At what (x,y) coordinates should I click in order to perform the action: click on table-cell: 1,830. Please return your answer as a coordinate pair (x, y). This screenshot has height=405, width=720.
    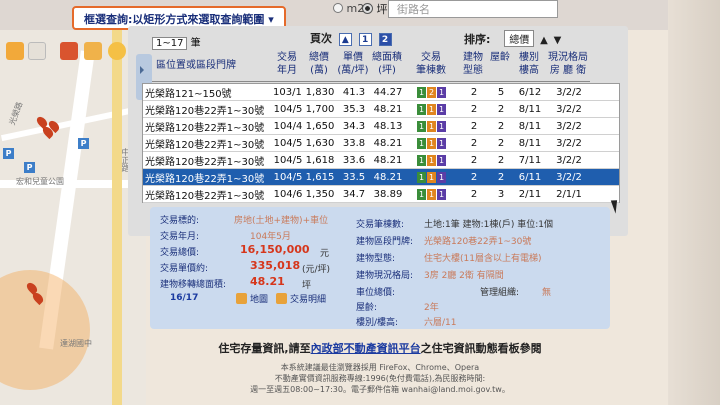
    Looking at the image, I should click on (320, 92).